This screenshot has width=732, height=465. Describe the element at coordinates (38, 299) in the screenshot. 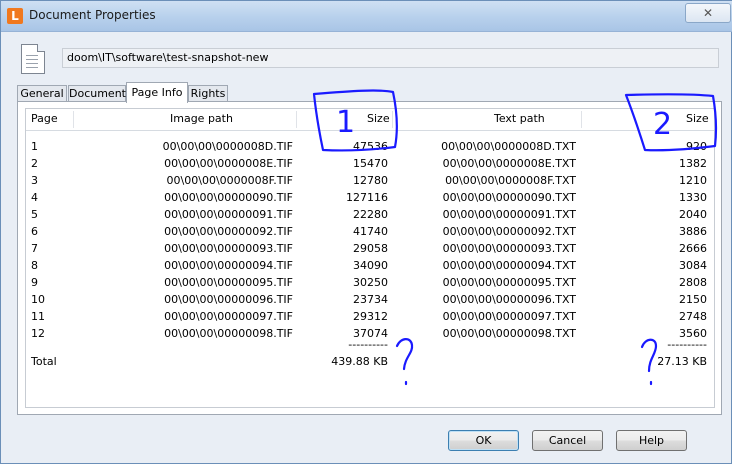

I see `cell-page: 10` at that location.